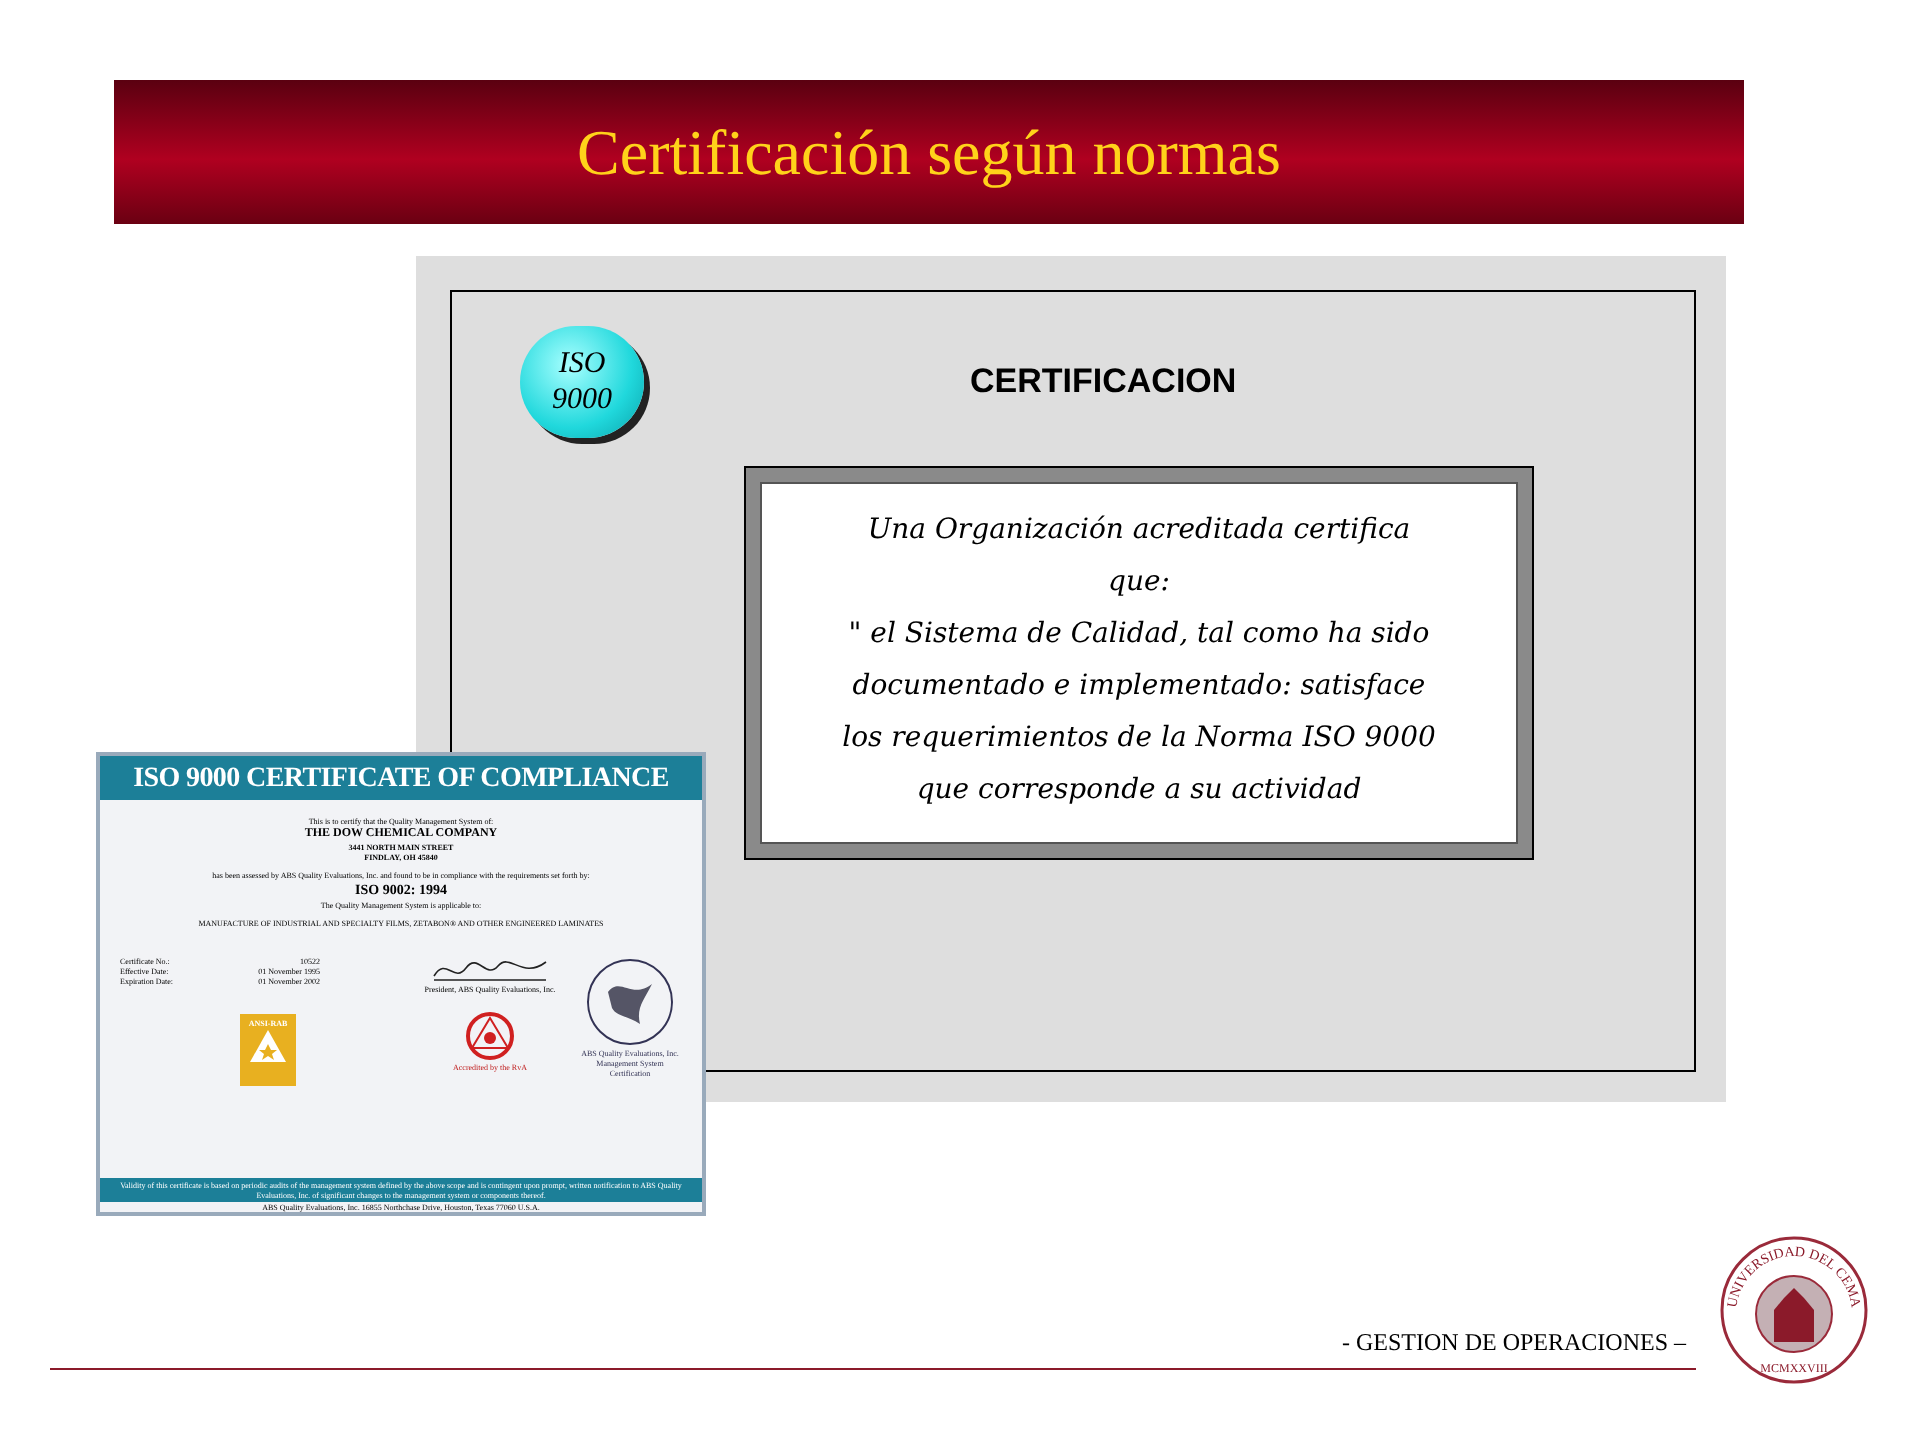 This screenshot has width=1920, height=1440. What do you see at coordinates (1103, 382) in the screenshot?
I see `section-heading: CERTIFICACION` at bounding box center [1103, 382].